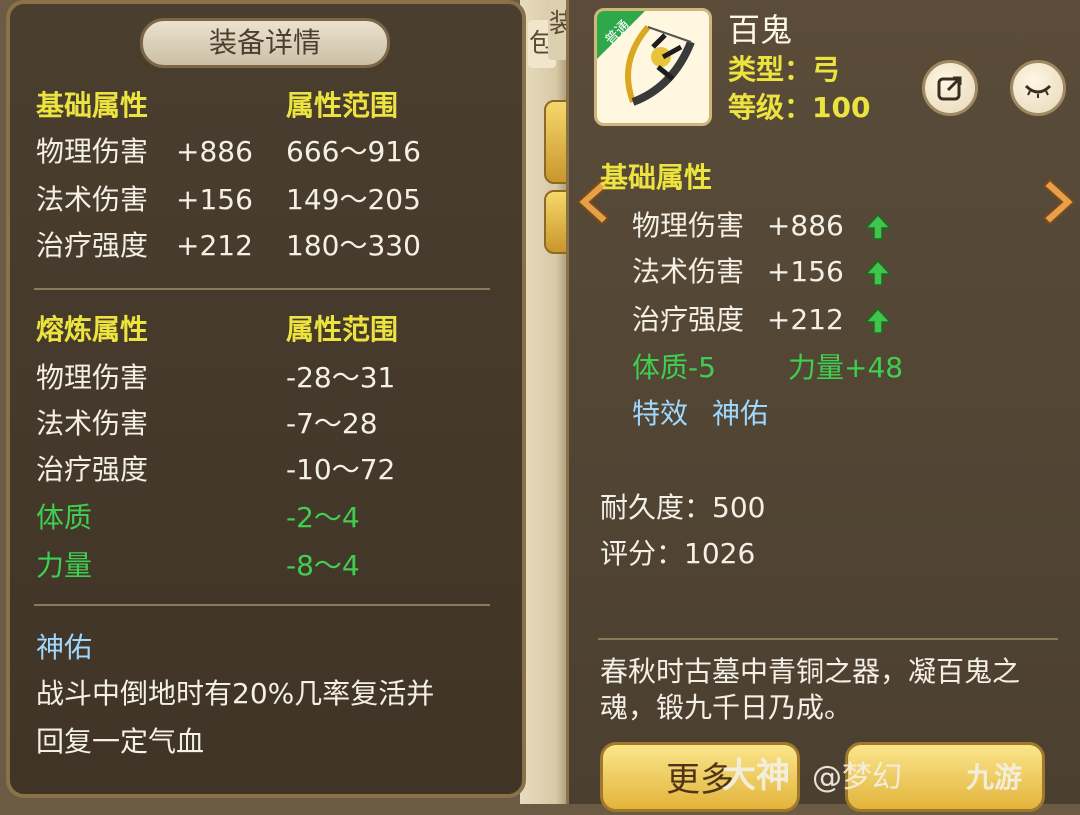 The image size is (1080, 815). What do you see at coordinates (784, 69) in the screenshot?
I see `item-type: 类型：弓` at bounding box center [784, 69].